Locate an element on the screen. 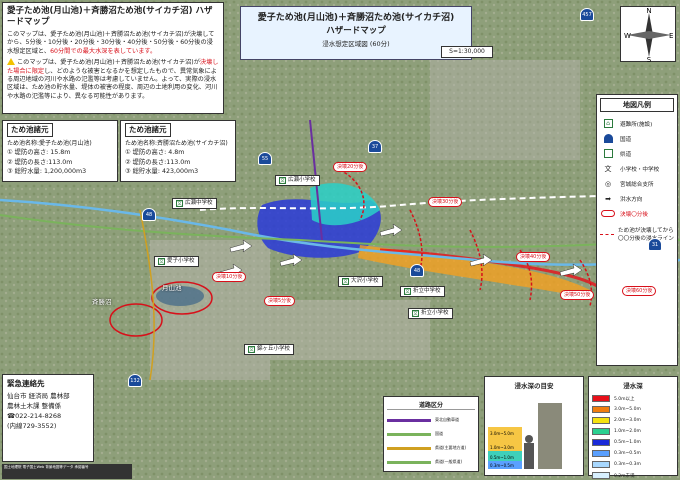 This screenshot has height=480, width=680. legend-item: ⌂ 避難所(施設) is located at coordinates (637, 123).